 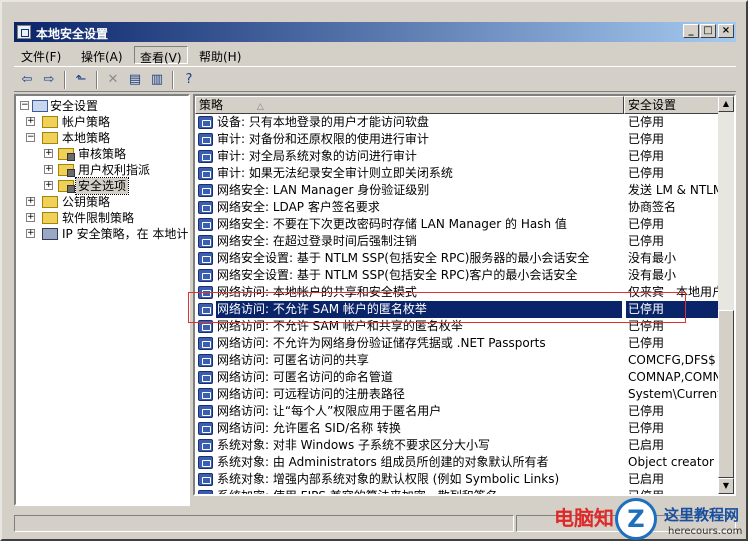 What do you see at coordinates (458, 190) in the screenshot?
I see `policy-row: 网络安全: LAN Manager 身份验证级别 发送 LM & NTLM 响应` at bounding box center [458, 190].